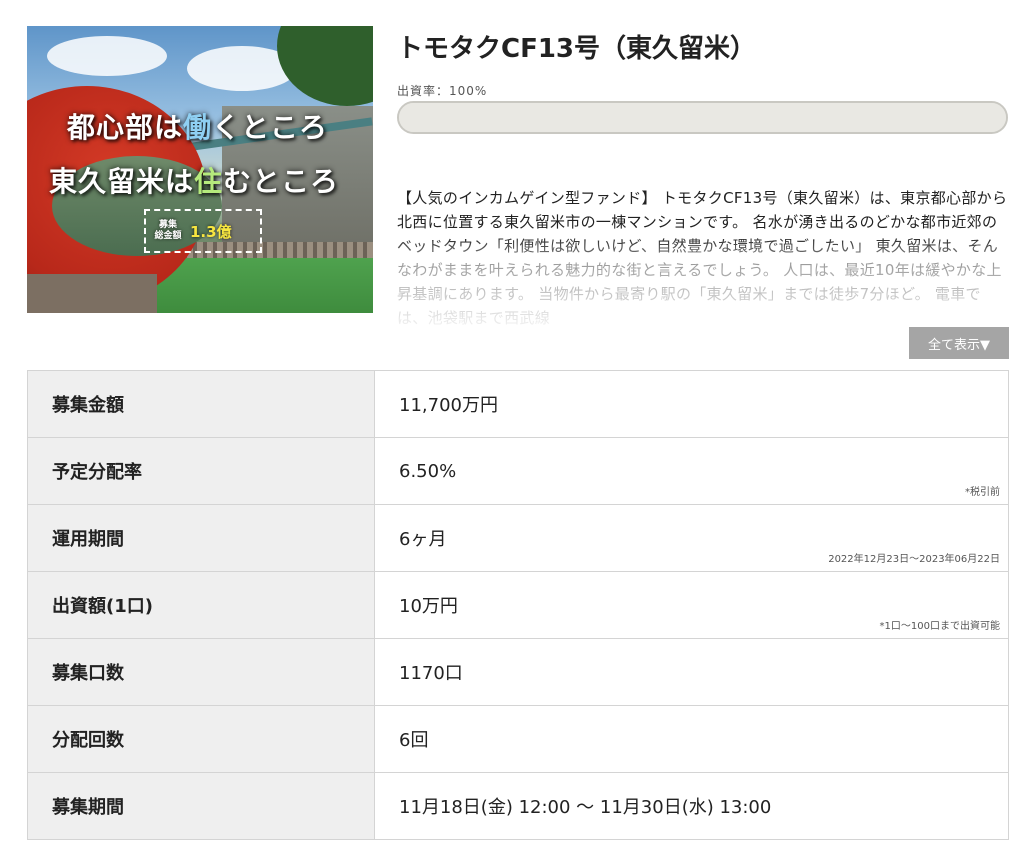 Image resolution: width=1024 pixels, height=848 pixels. What do you see at coordinates (201, 672) in the screenshot?
I see `unit-count-label: 募集口数` at bounding box center [201, 672].